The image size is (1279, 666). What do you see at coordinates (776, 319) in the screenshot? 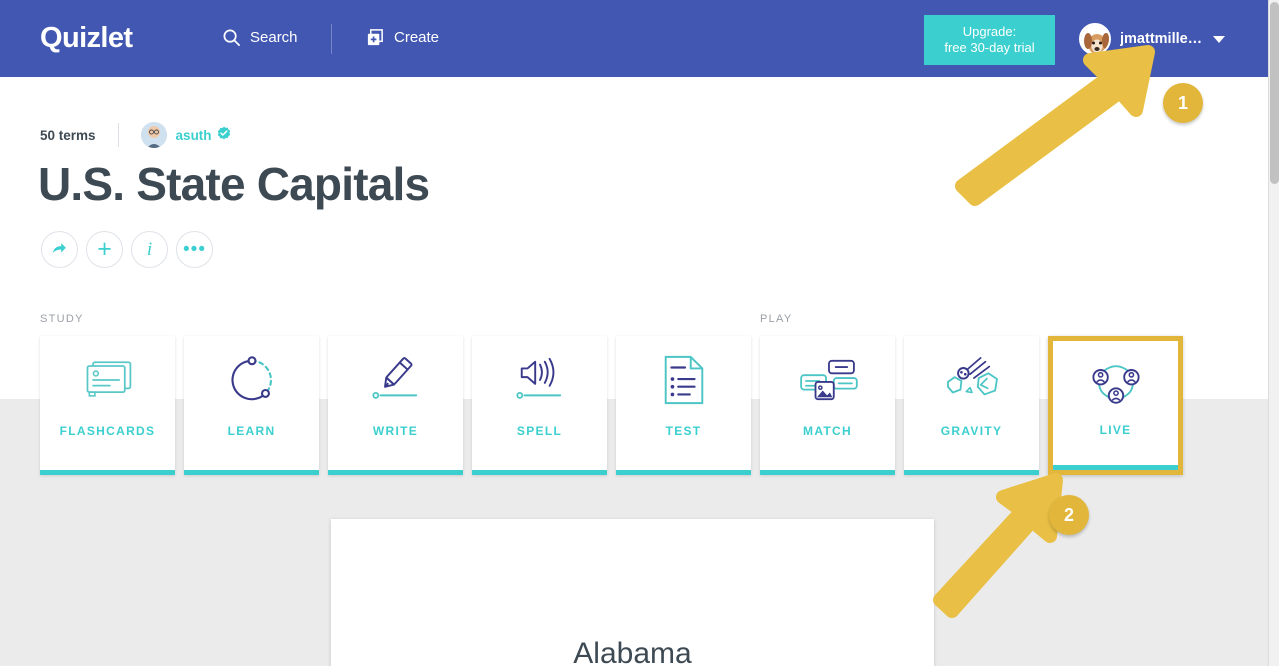
I see `play-section-label: PLAY` at bounding box center [776, 319].